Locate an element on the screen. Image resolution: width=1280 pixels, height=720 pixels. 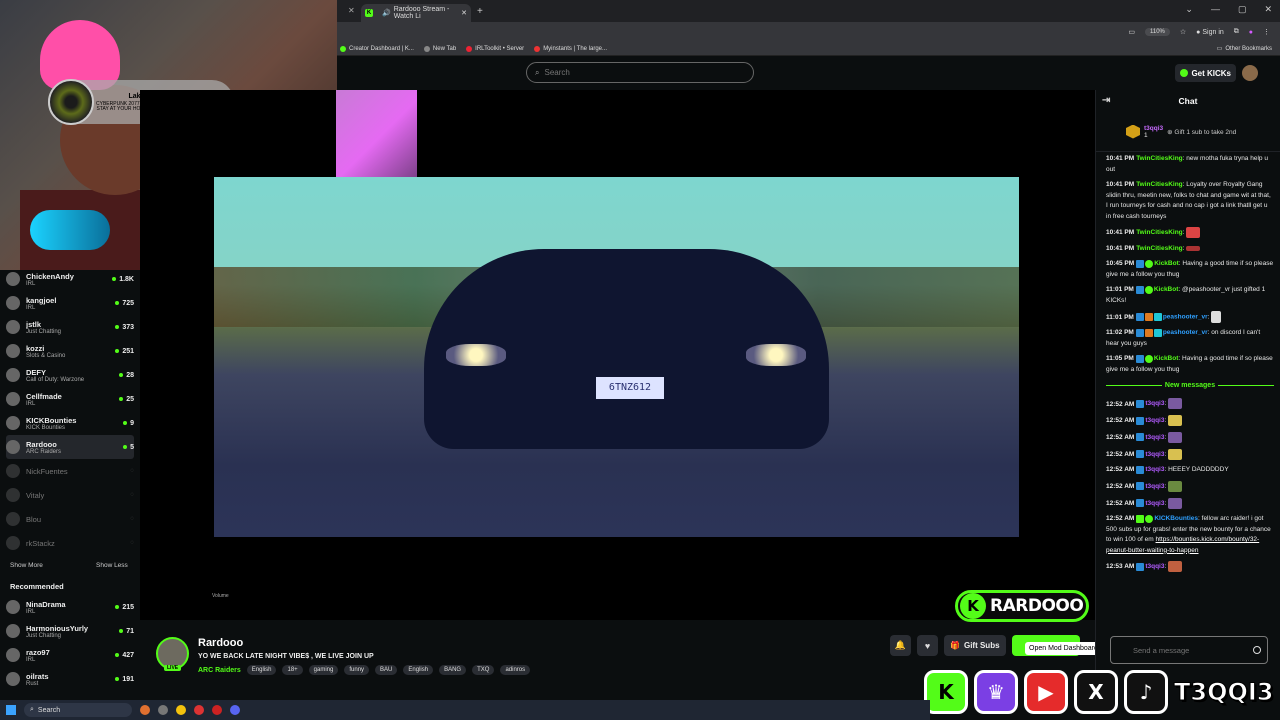
settings-app-icon is located at coordinates (163, 710).